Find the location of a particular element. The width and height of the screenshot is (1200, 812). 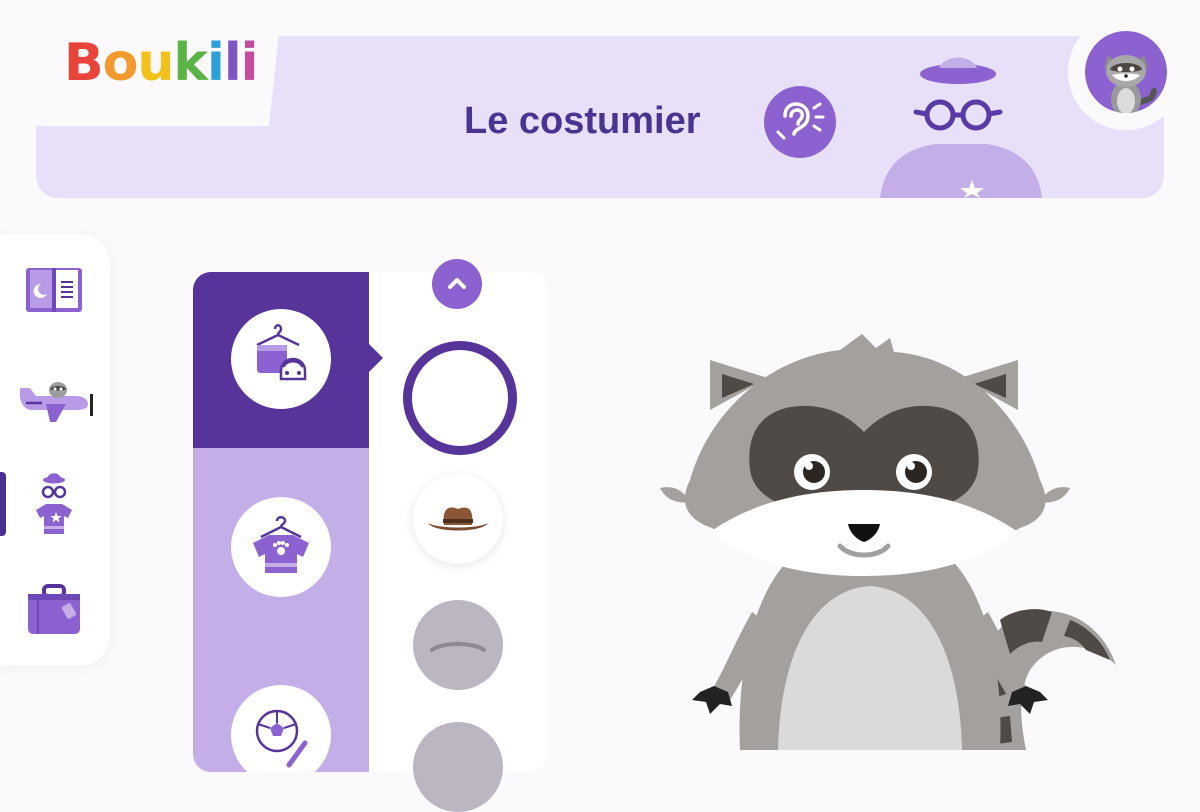

nav-item-stories is located at coordinates (54, 290).